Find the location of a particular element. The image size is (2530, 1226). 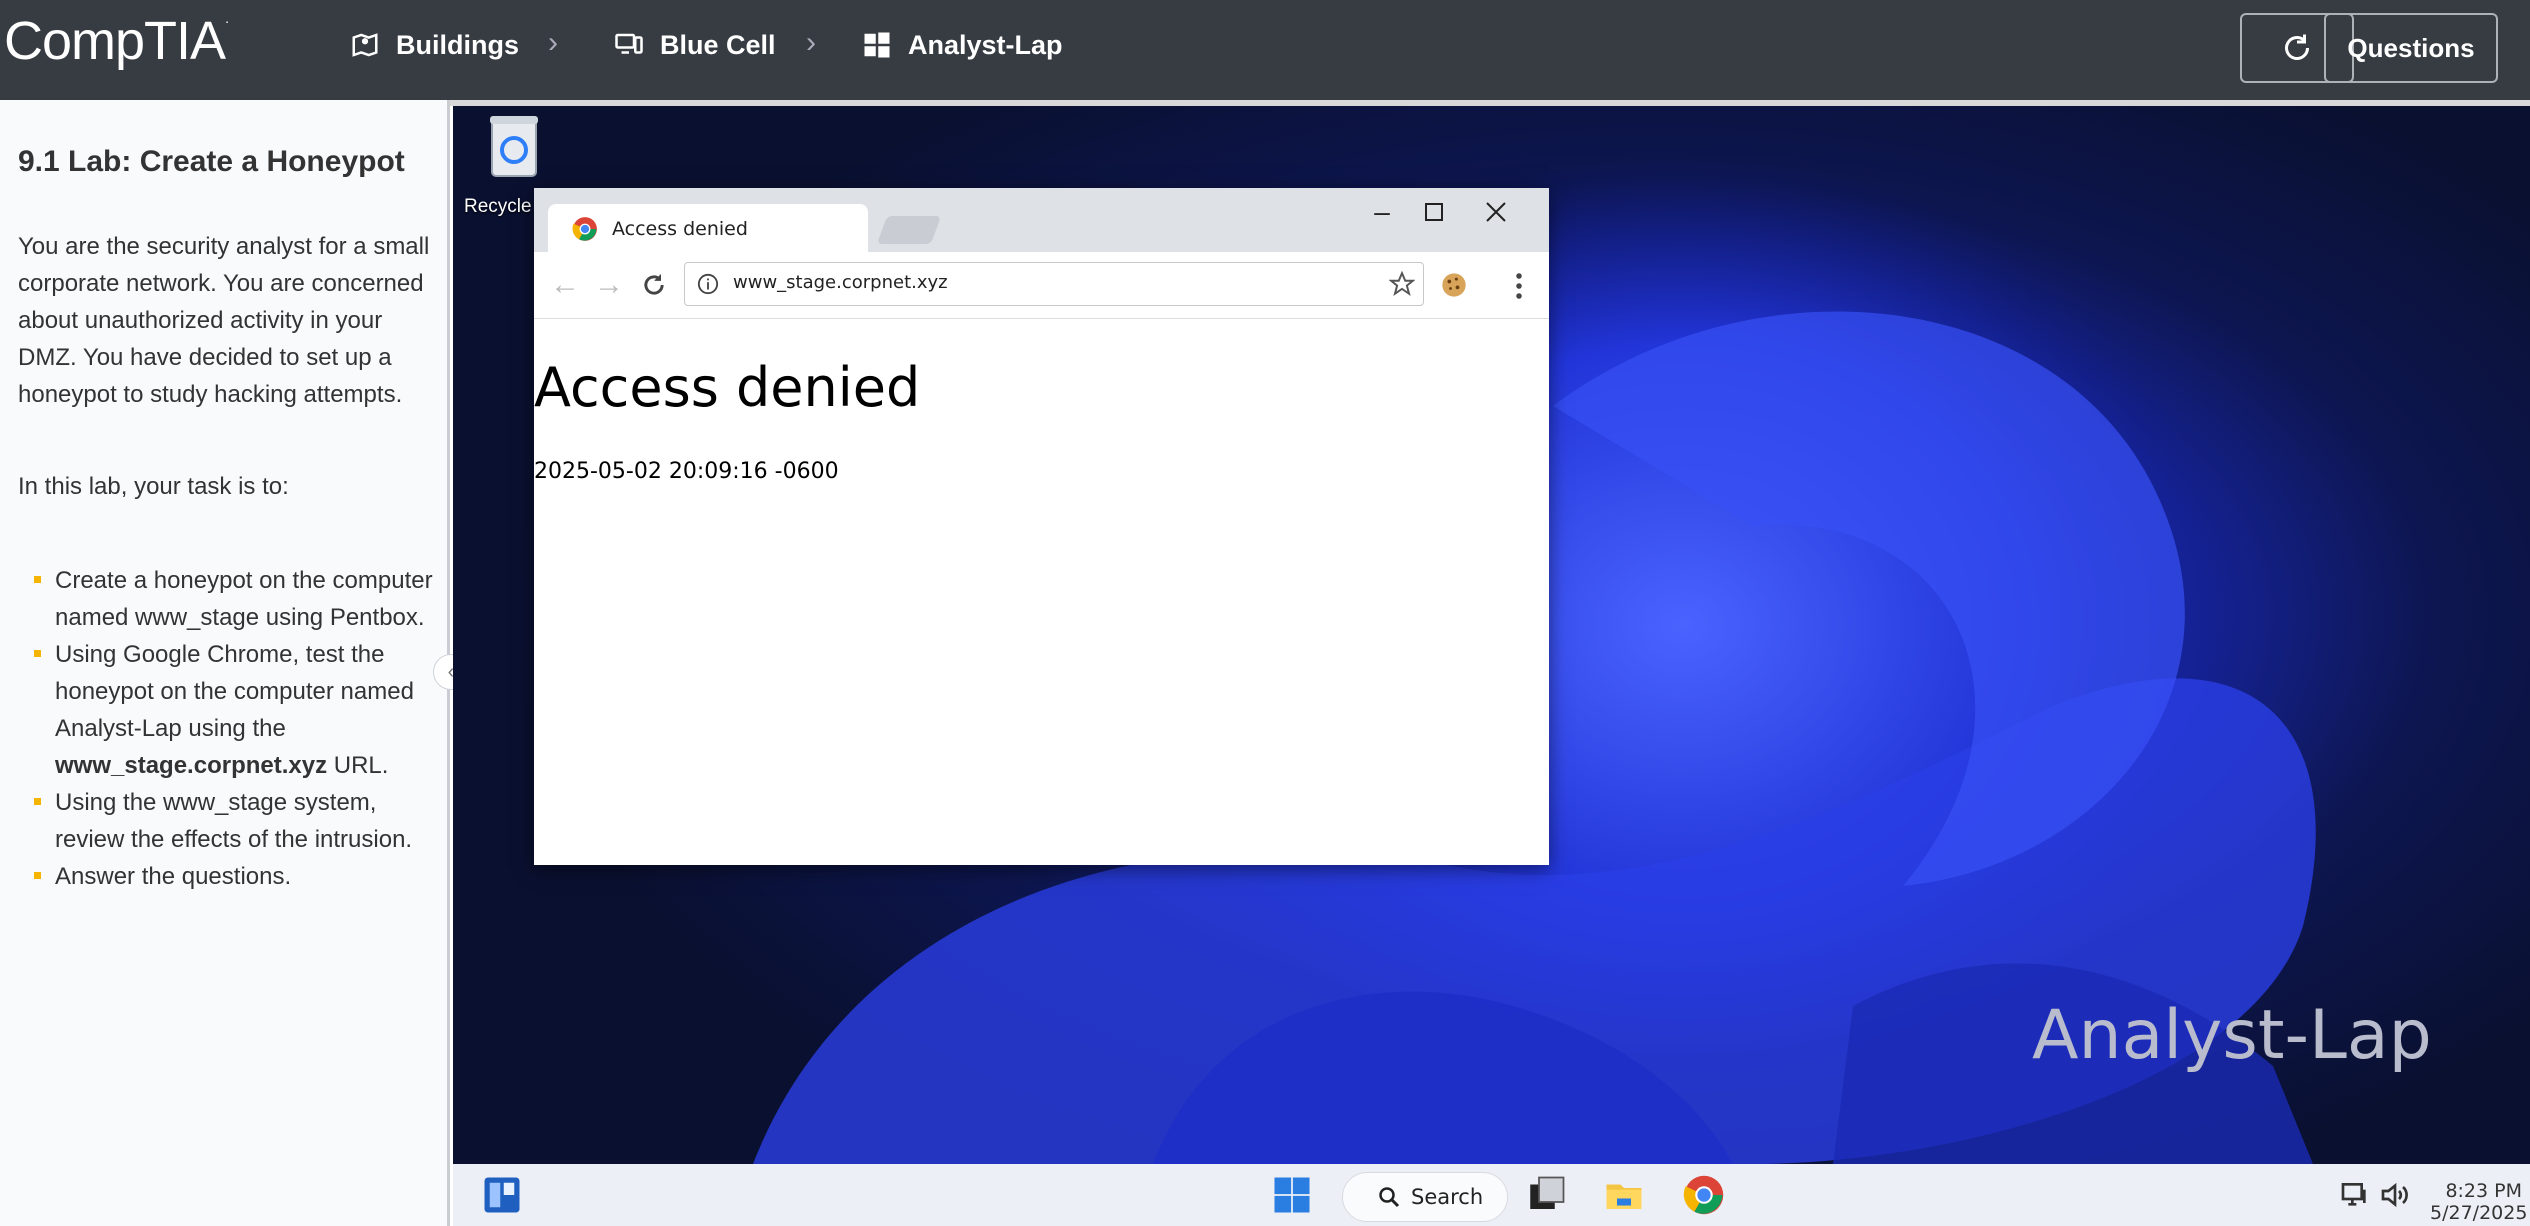

taskbar: Search is located at coordinates (1491, 1195).